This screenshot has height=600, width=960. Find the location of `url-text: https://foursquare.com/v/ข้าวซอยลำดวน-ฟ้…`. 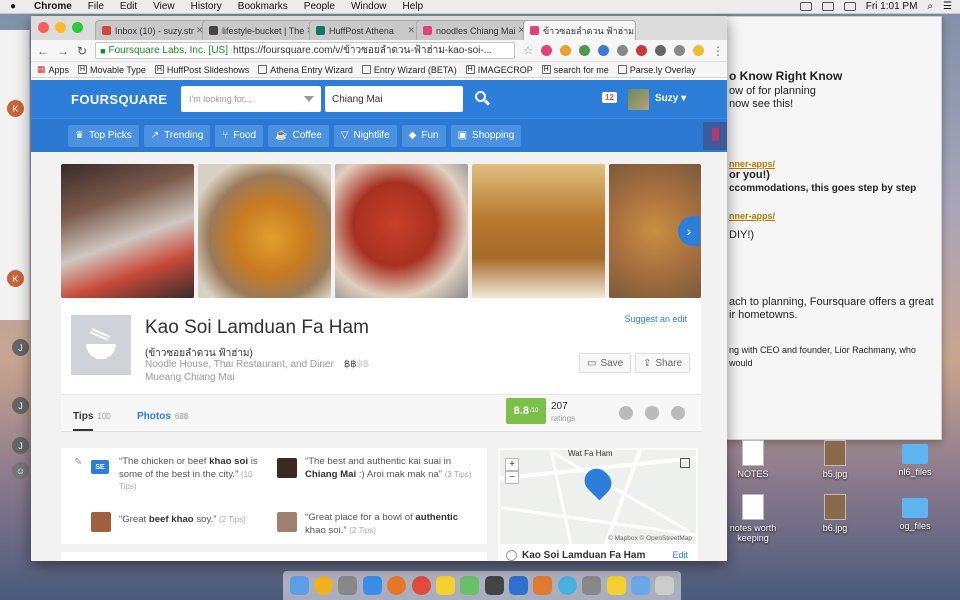

url-text: https://foursquare.com/v/ข้าวซอยลำดวน-ฟ้… is located at coordinates (362, 50).